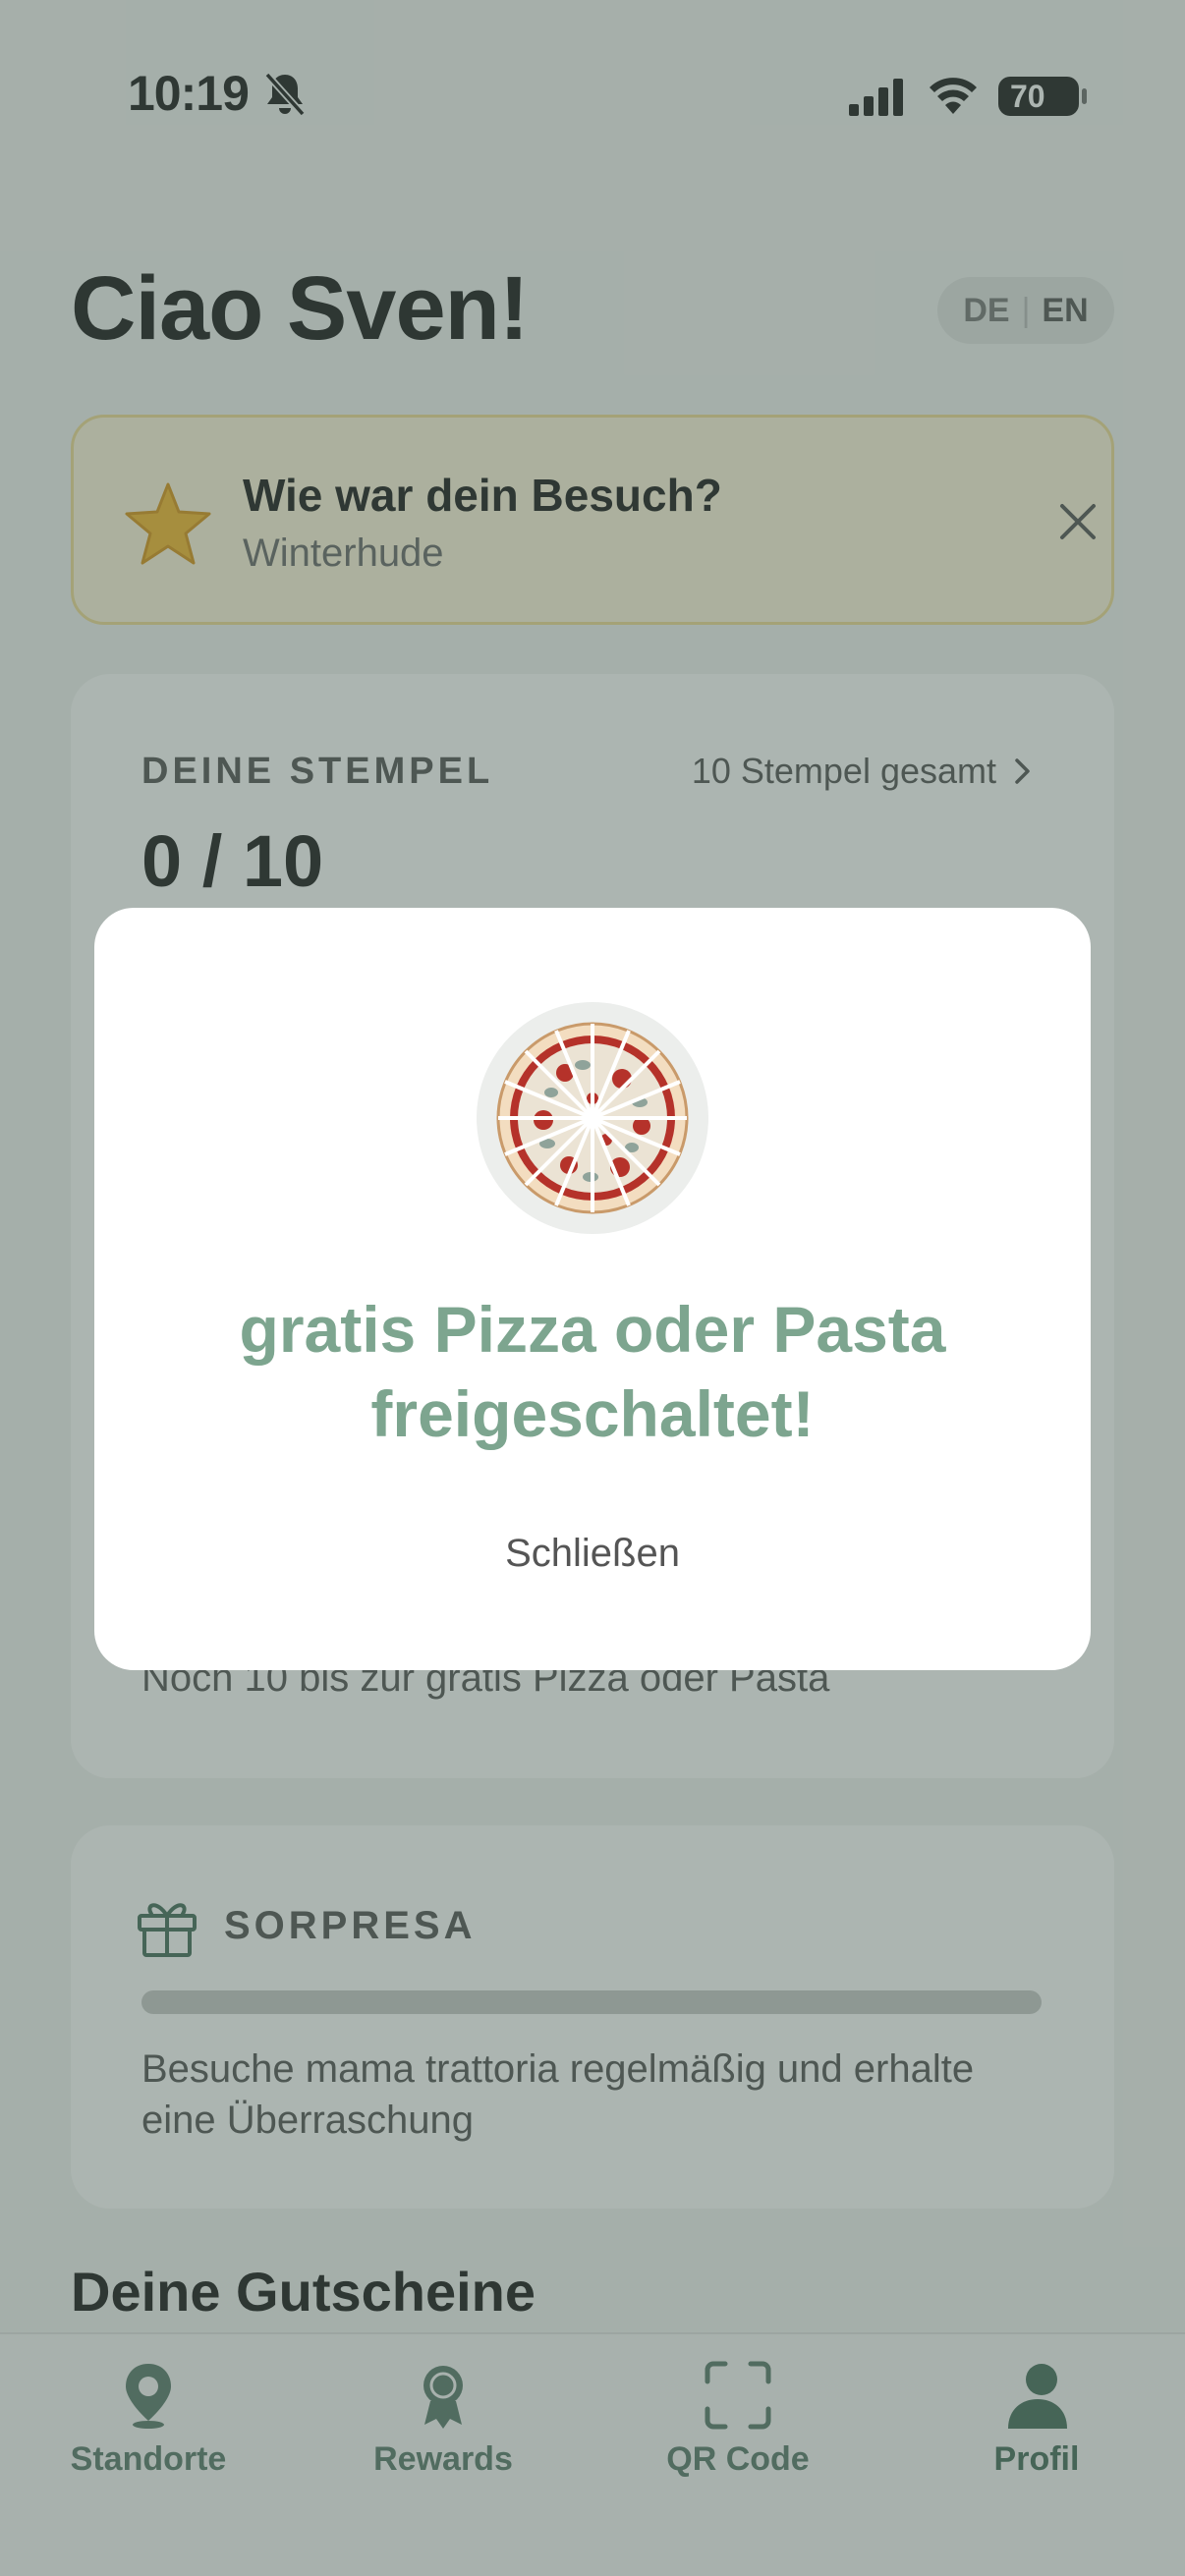 This screenshot has width=1185, height=2576. Describe the element at coordinates (592, 1371) in the screenshot. I see `modal-headline: gratis Pizza oder Pasta freigeschaltet!` at that location.